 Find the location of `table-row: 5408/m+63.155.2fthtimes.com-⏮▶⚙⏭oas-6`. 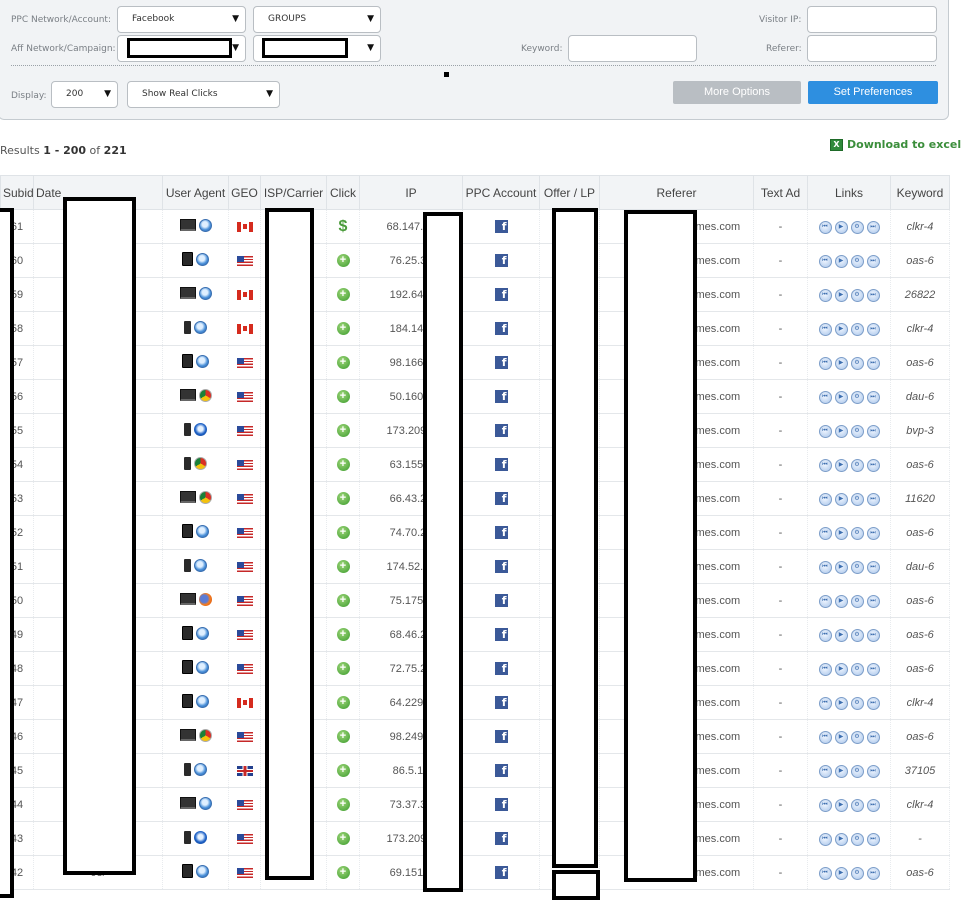

table-row: 5408/m+63.155.2fthtimes.com-⏮▶⚙⏭oas-6 is located at coordinates (475, 464).